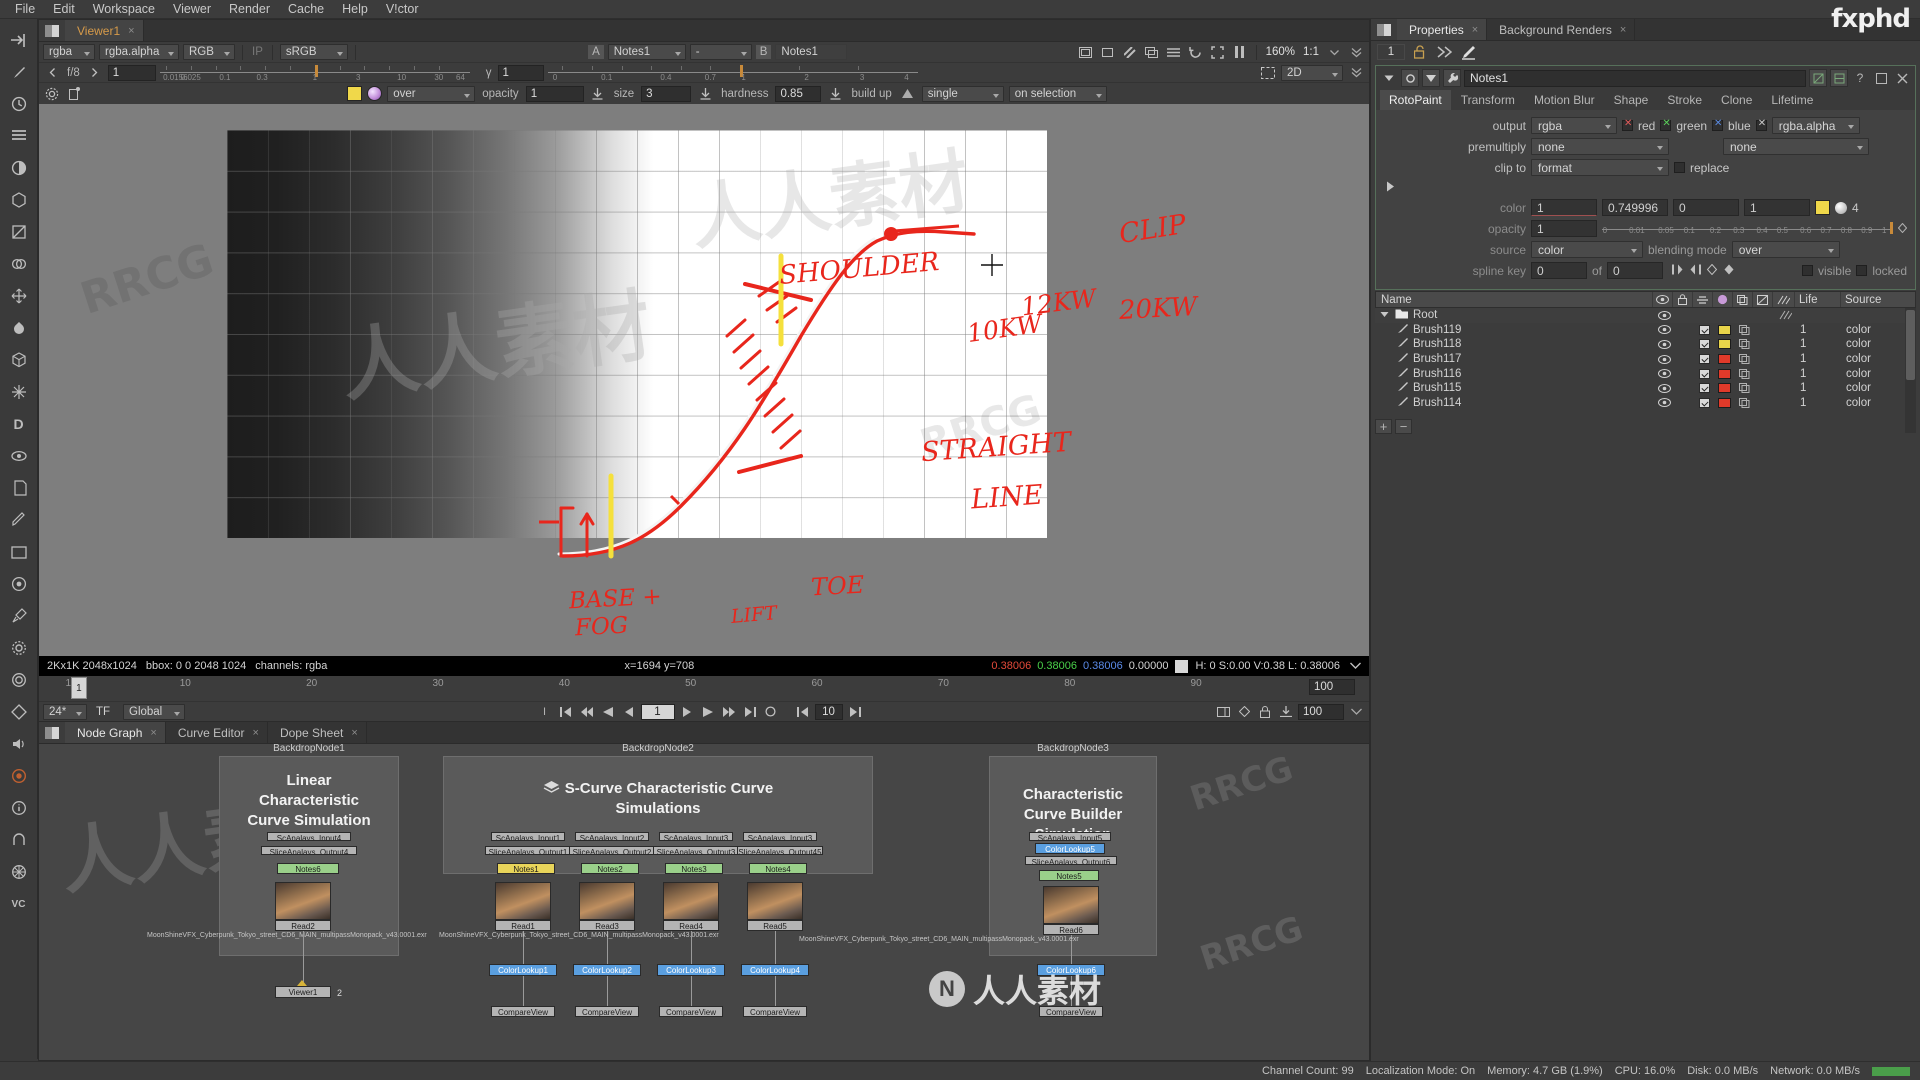 Image resolution: width=1920 pixels, height=1080 pixels. What do you see at coordinates (1265, 712) in the screenshot?
I see `lock-range-icon` at bounding box center [1265, 712].